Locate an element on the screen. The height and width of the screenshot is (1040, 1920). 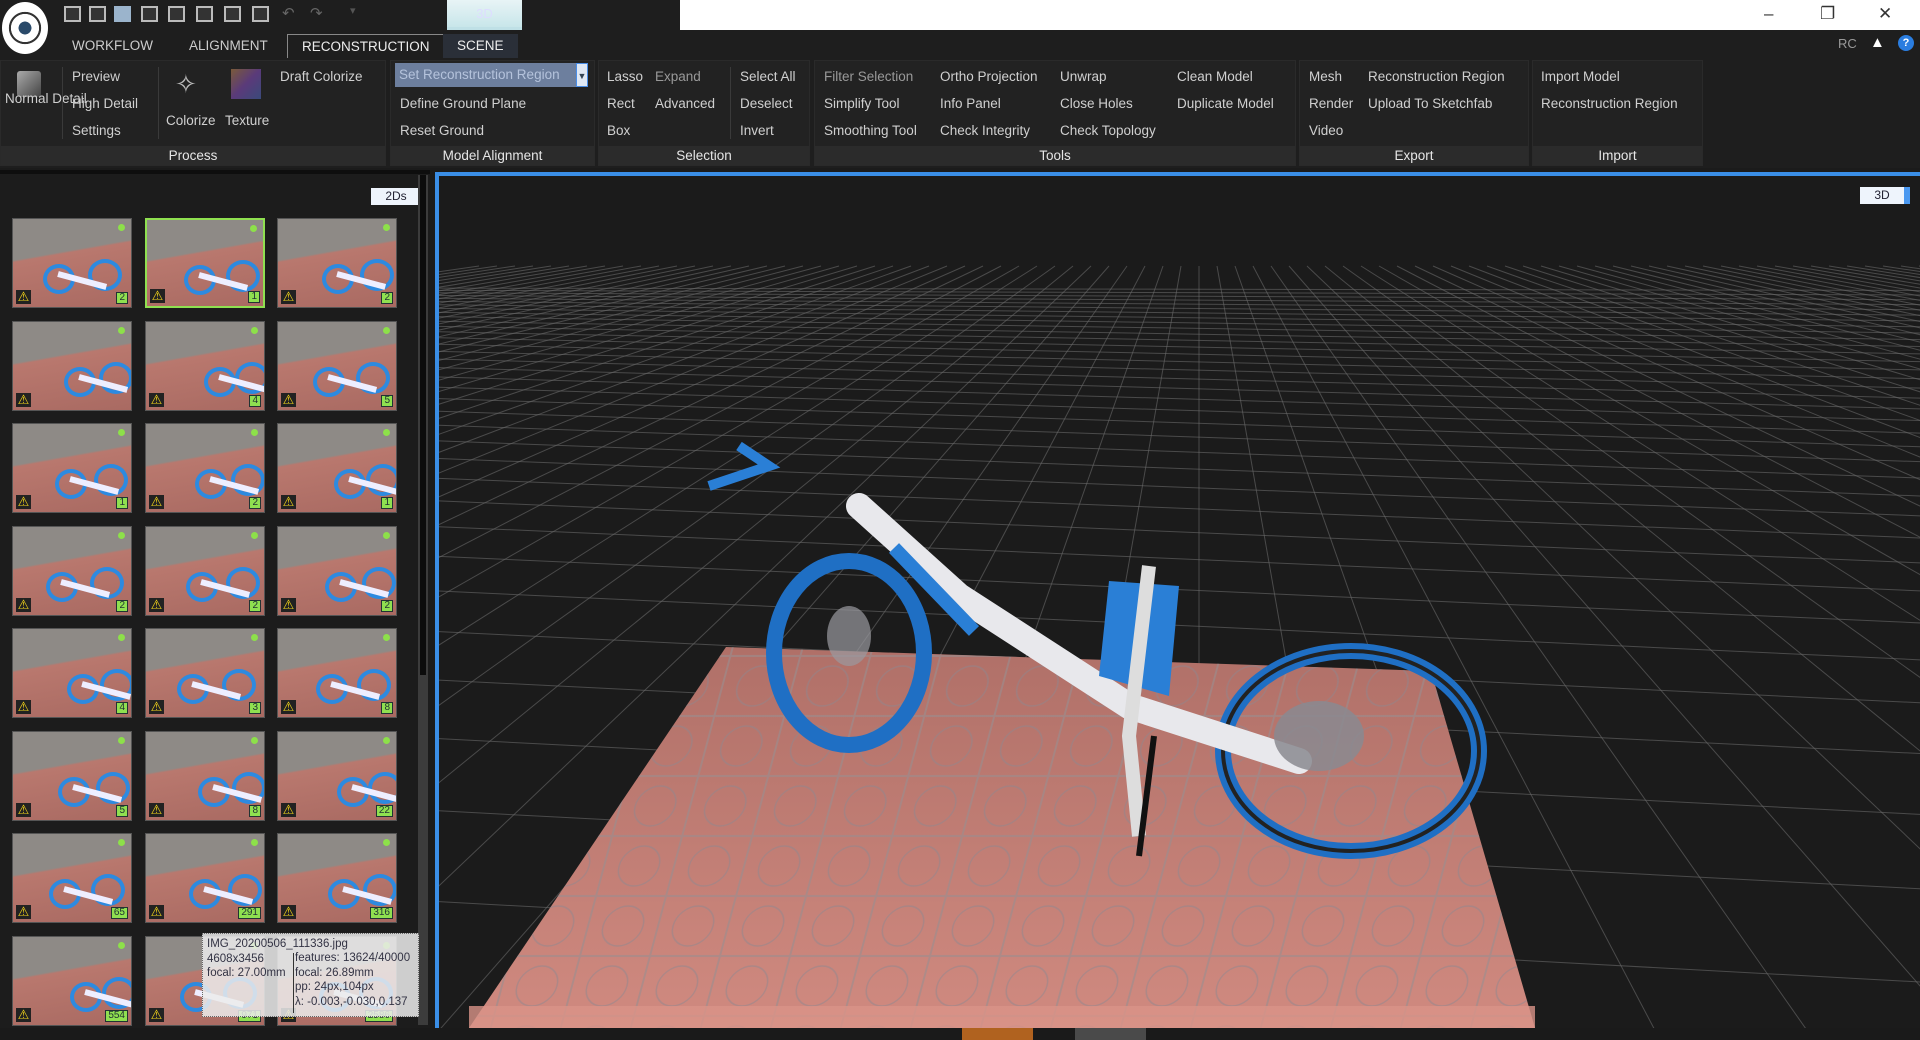
view-tab-3d: 3D is located at coordinates (484, 15).